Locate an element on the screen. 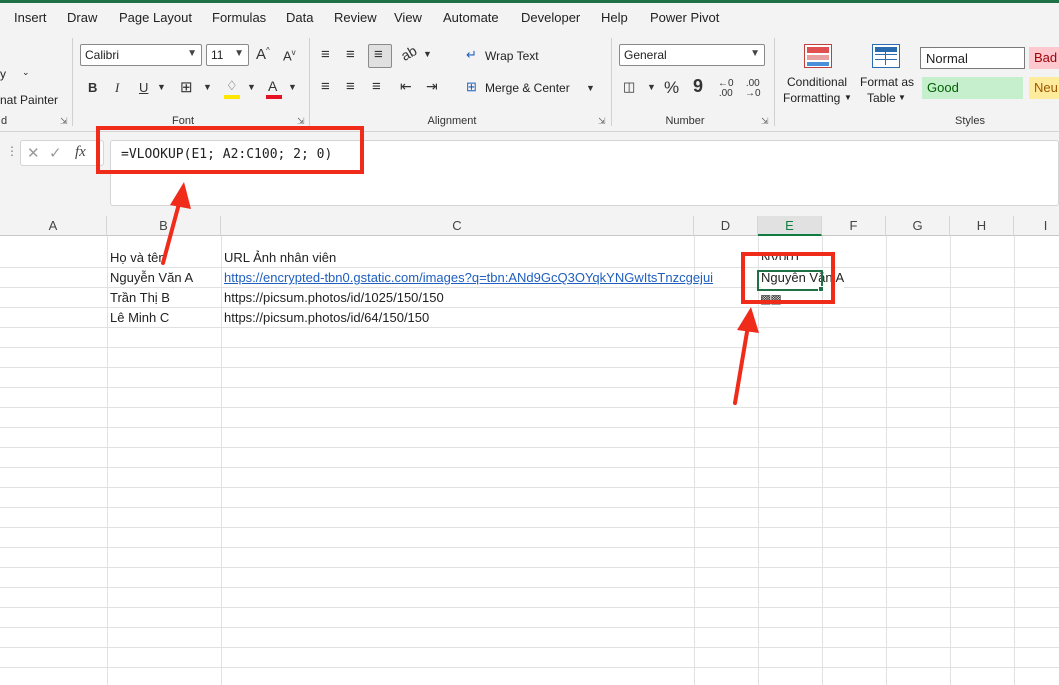 The width and height of the screenshot is (1059, 685). enter-icon: ✓ is located at coordinates (55, 153).